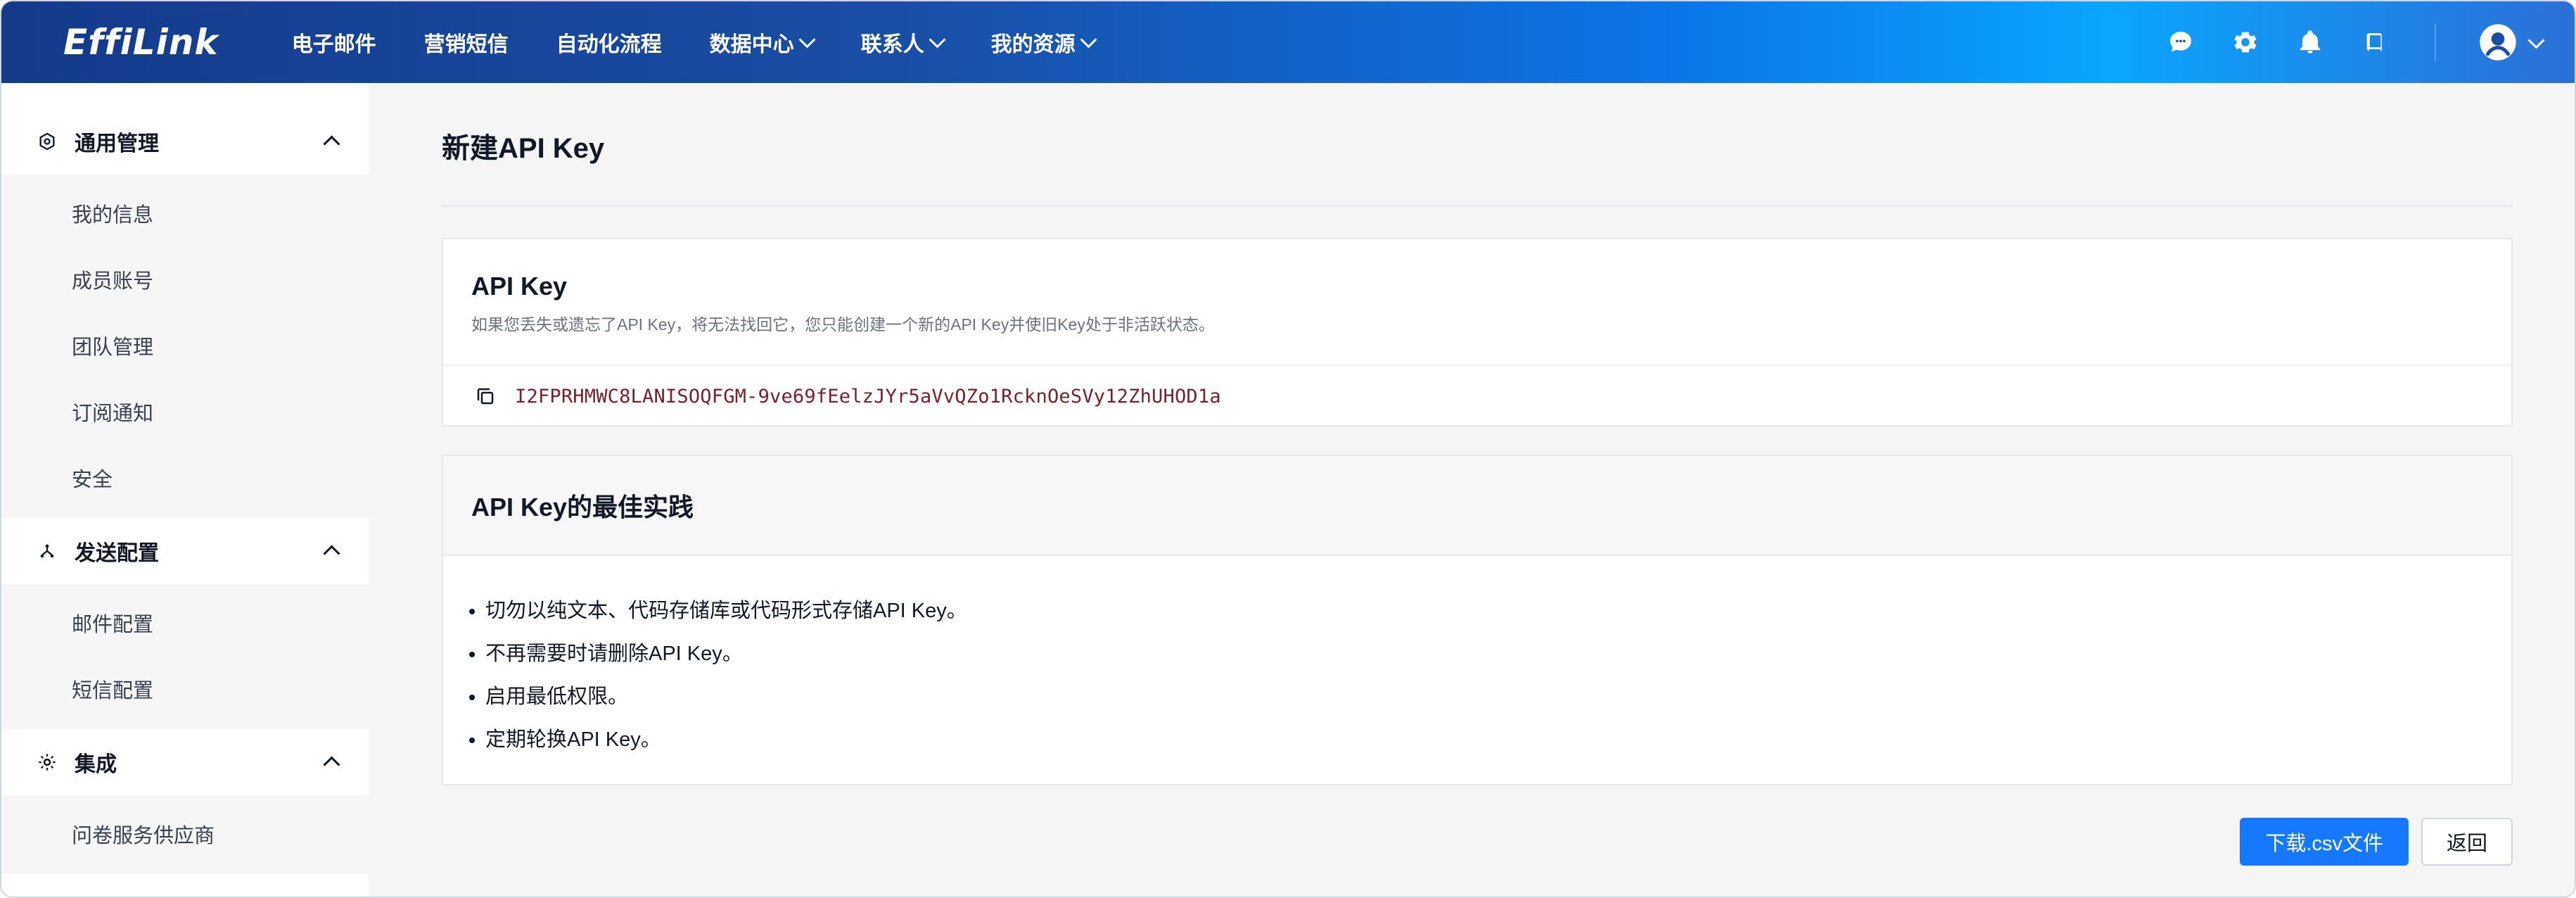  I want to click on sidebar-section-title: 集成, so click(96, 765).